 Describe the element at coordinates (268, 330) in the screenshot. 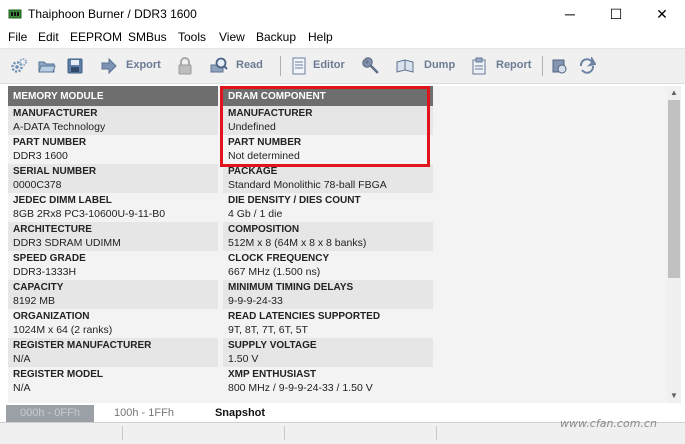

I see `row-value: 9T, 8T, 7T, 6T, 5T` at that location.